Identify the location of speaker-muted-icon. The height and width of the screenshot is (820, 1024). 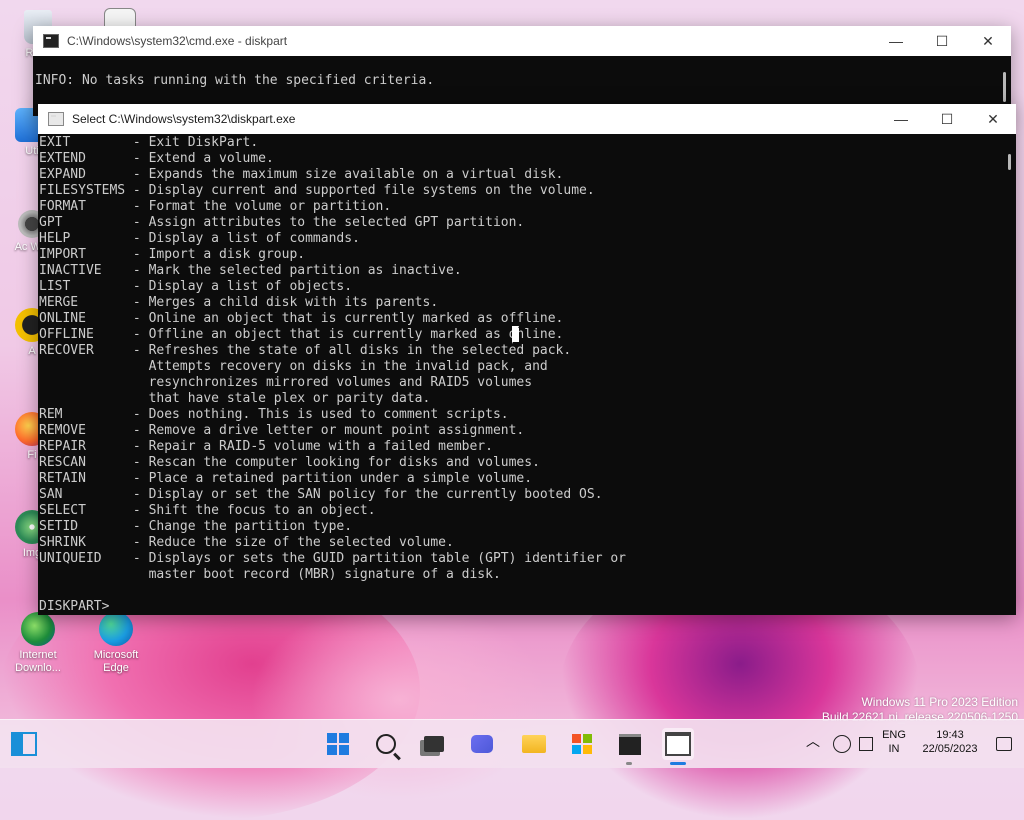
(866, 744).